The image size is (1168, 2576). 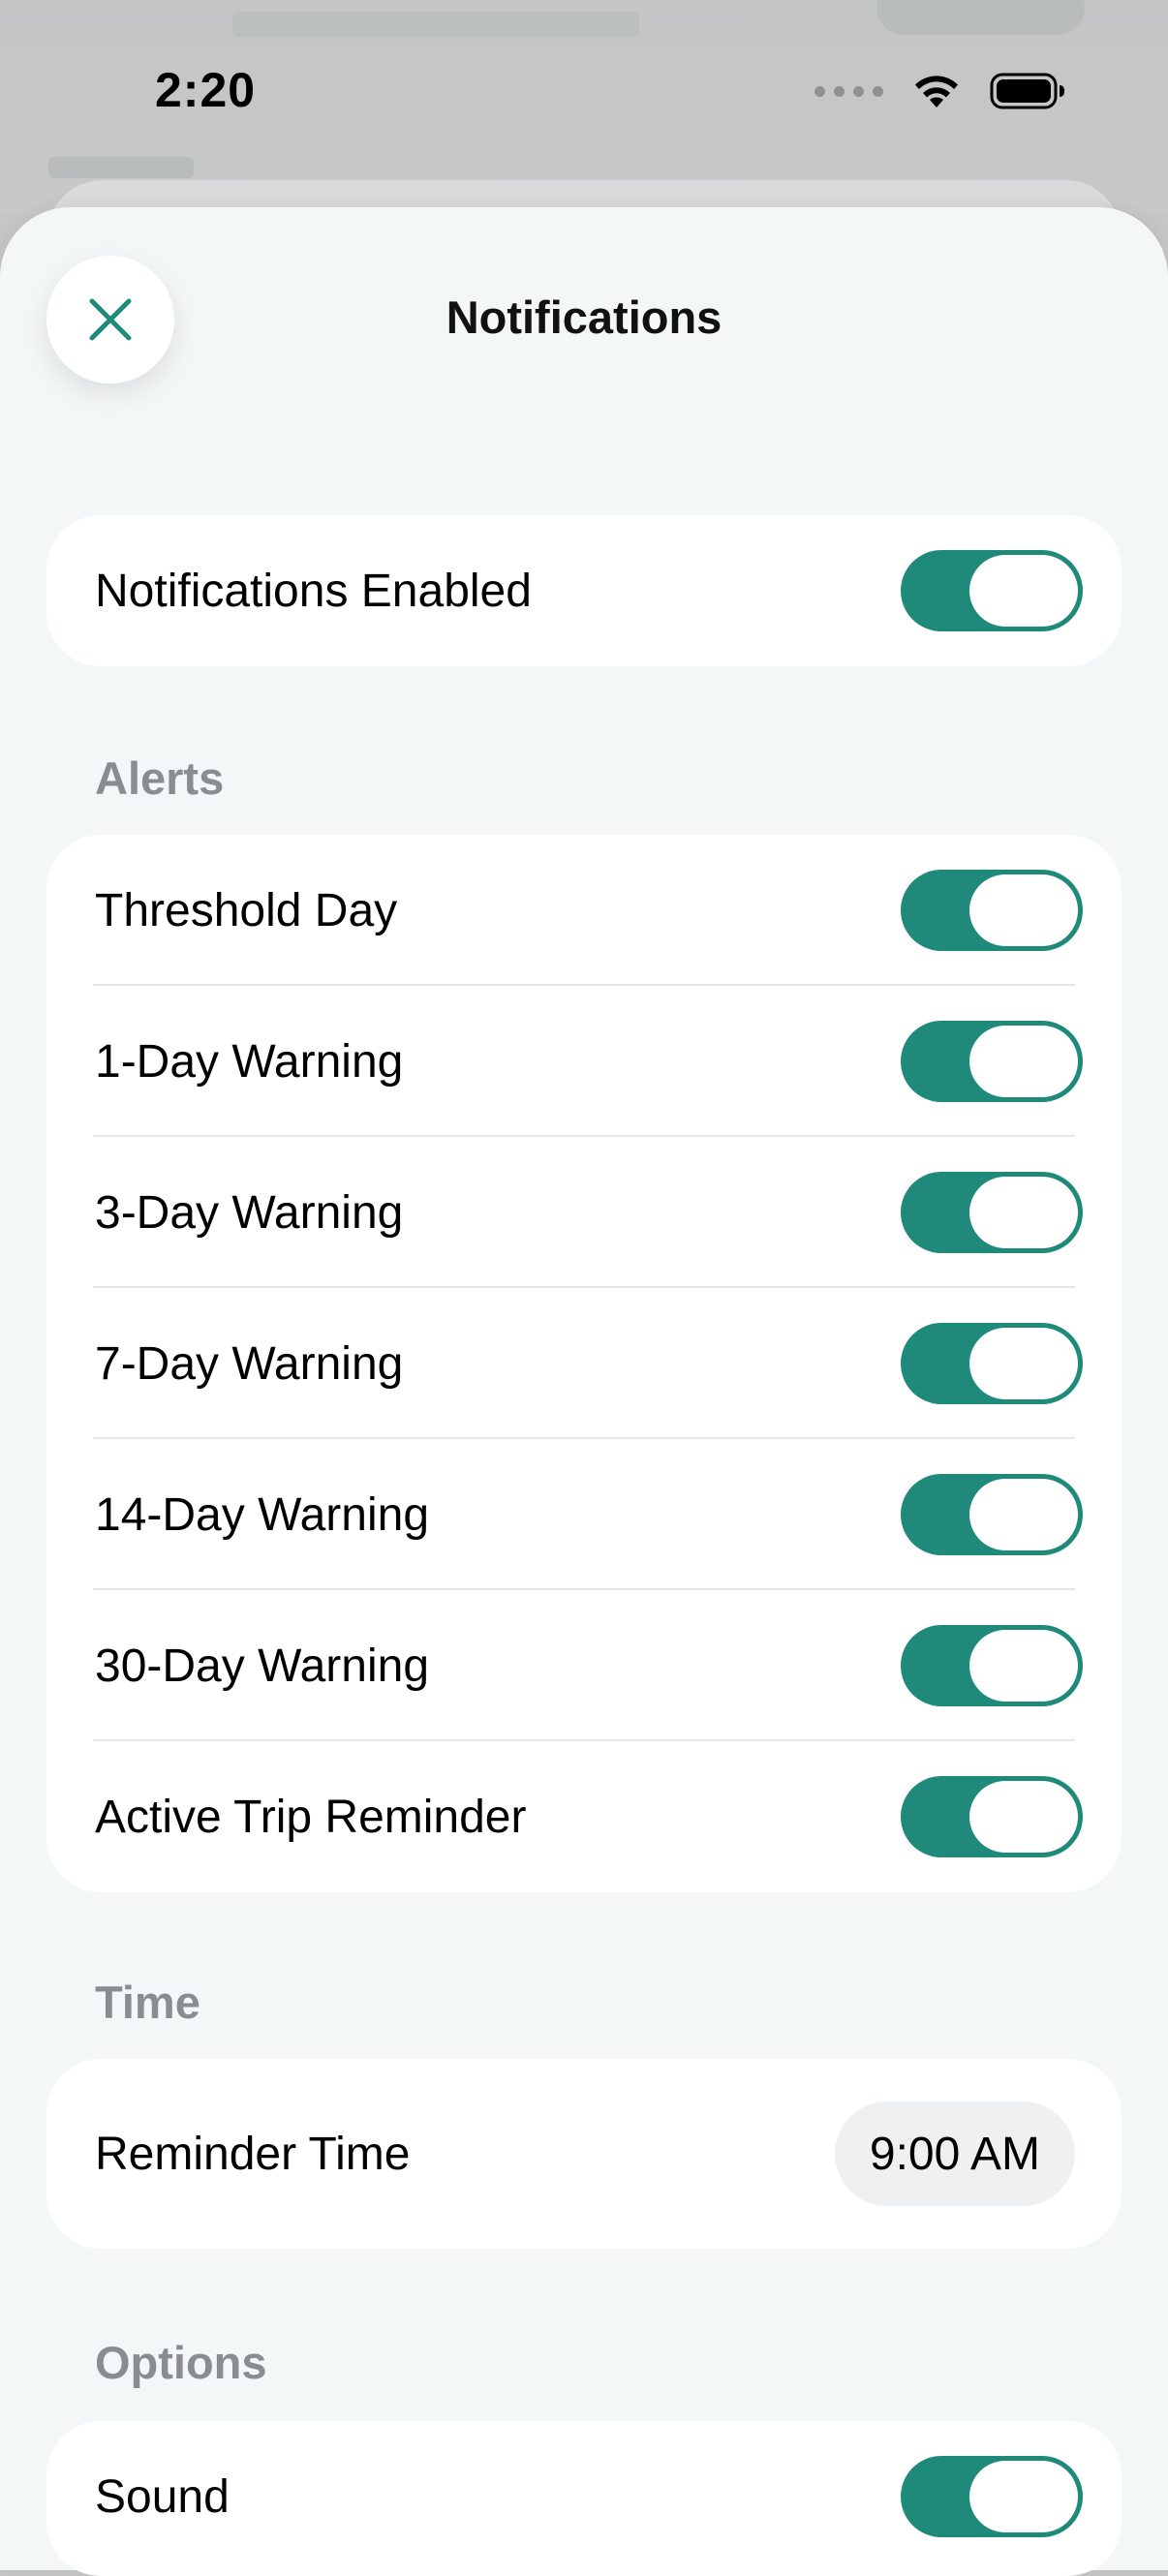 What do you see at coordinates (253, 2154) in the screenshot?
I see `reminder-time-label: Reminder Time` at bounding box center [253, 2154].